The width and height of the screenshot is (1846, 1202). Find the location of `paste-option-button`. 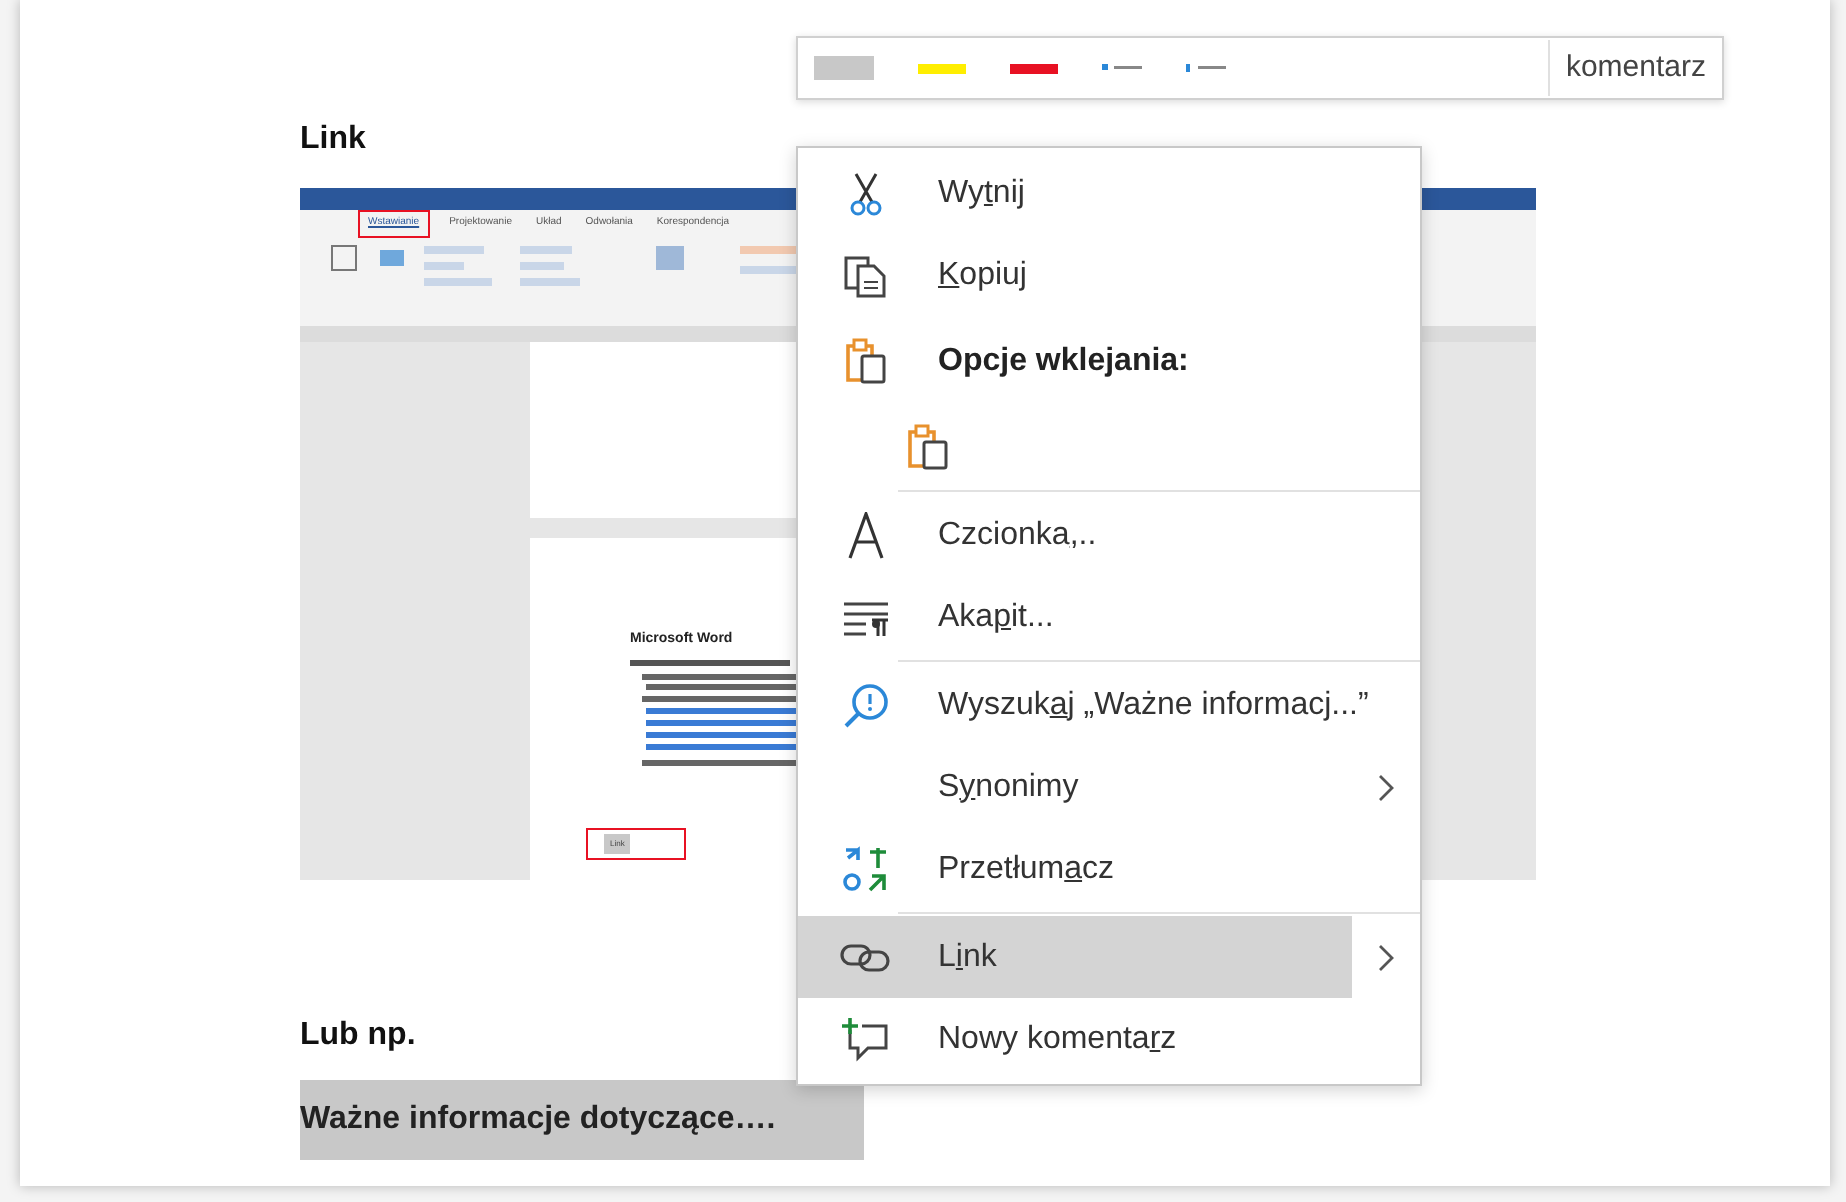

paste-option-button is located at coordinates (928, 448).